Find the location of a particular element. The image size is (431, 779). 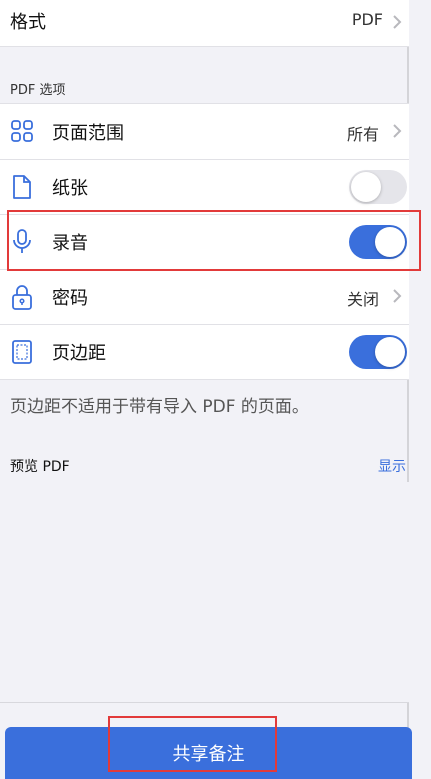

lock-icon is located at coordinates (22, 297).